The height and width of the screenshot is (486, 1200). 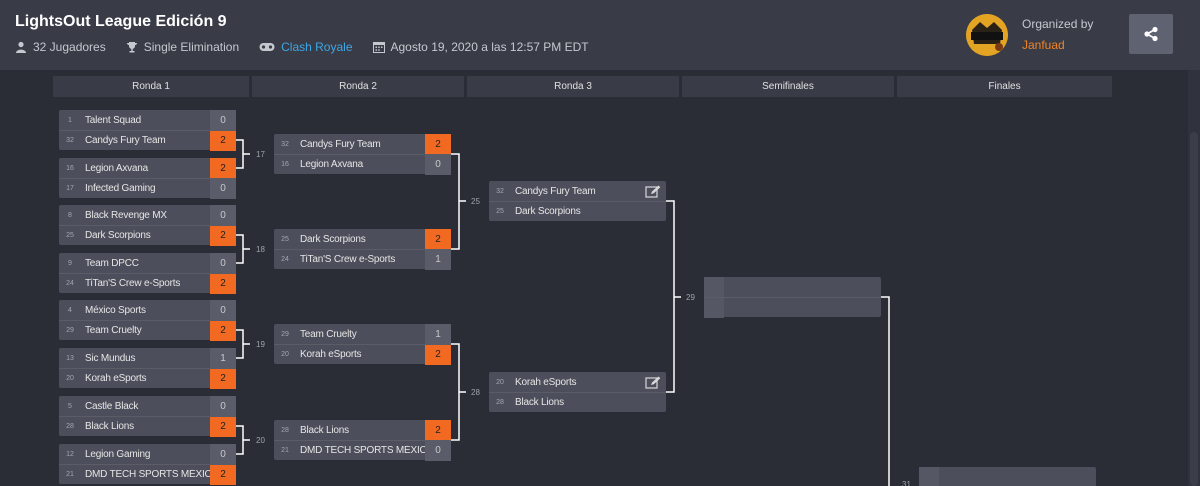 What do you see at coordinates (120, 188) in the screenshot?
I see `team-name: Infected Gaming` at bounding box center [120, 188].